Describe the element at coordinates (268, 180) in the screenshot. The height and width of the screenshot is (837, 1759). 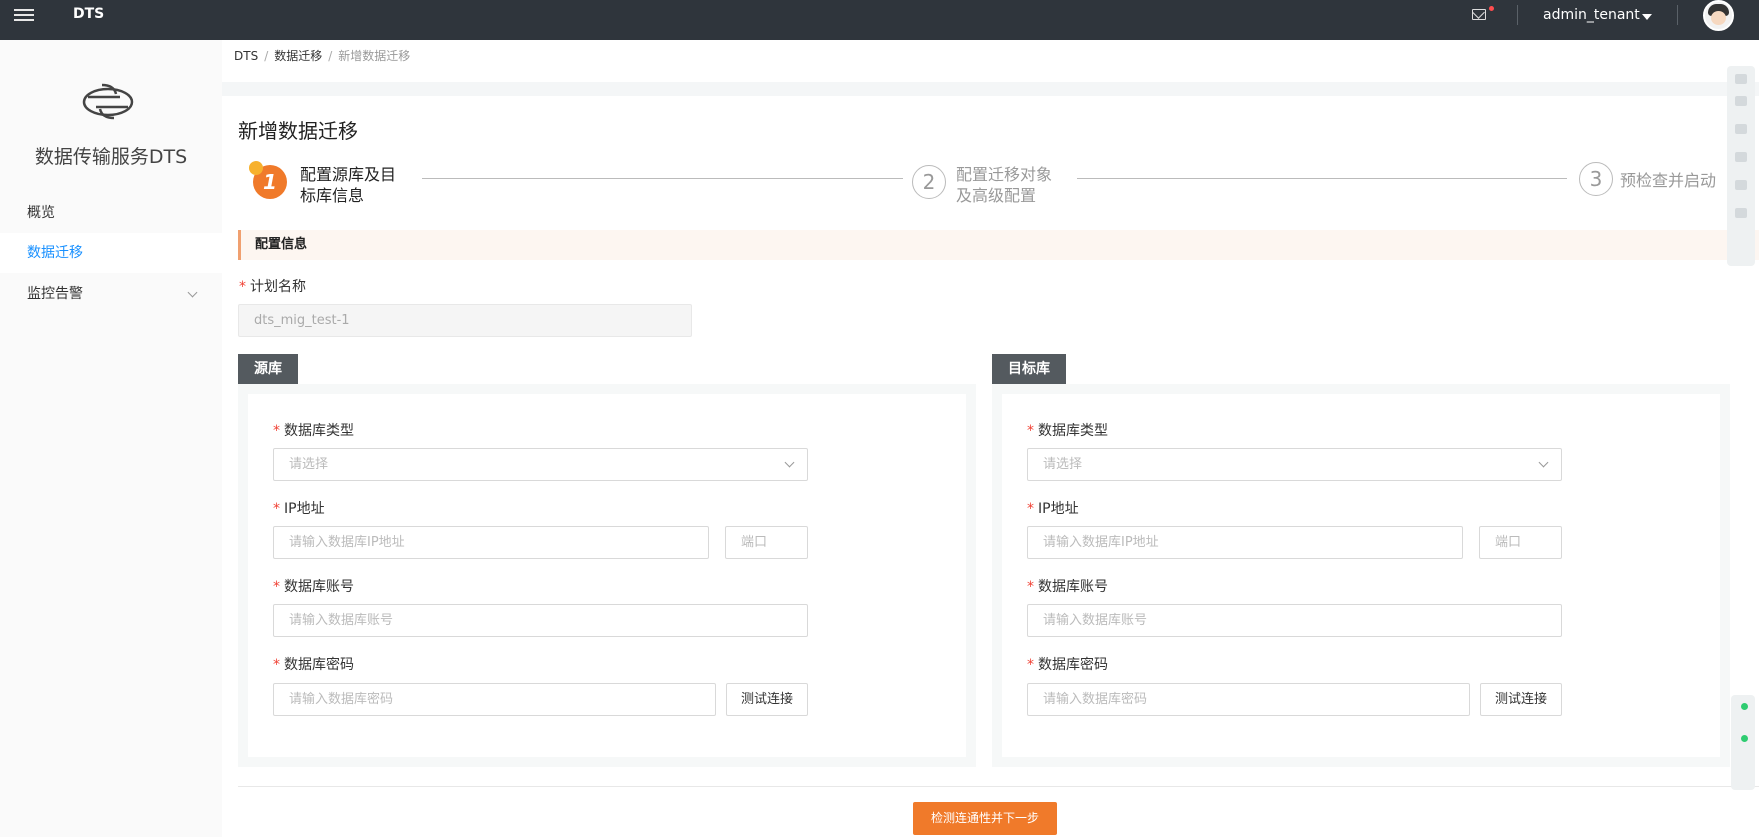
I see `step-1-number: 1` at that location.